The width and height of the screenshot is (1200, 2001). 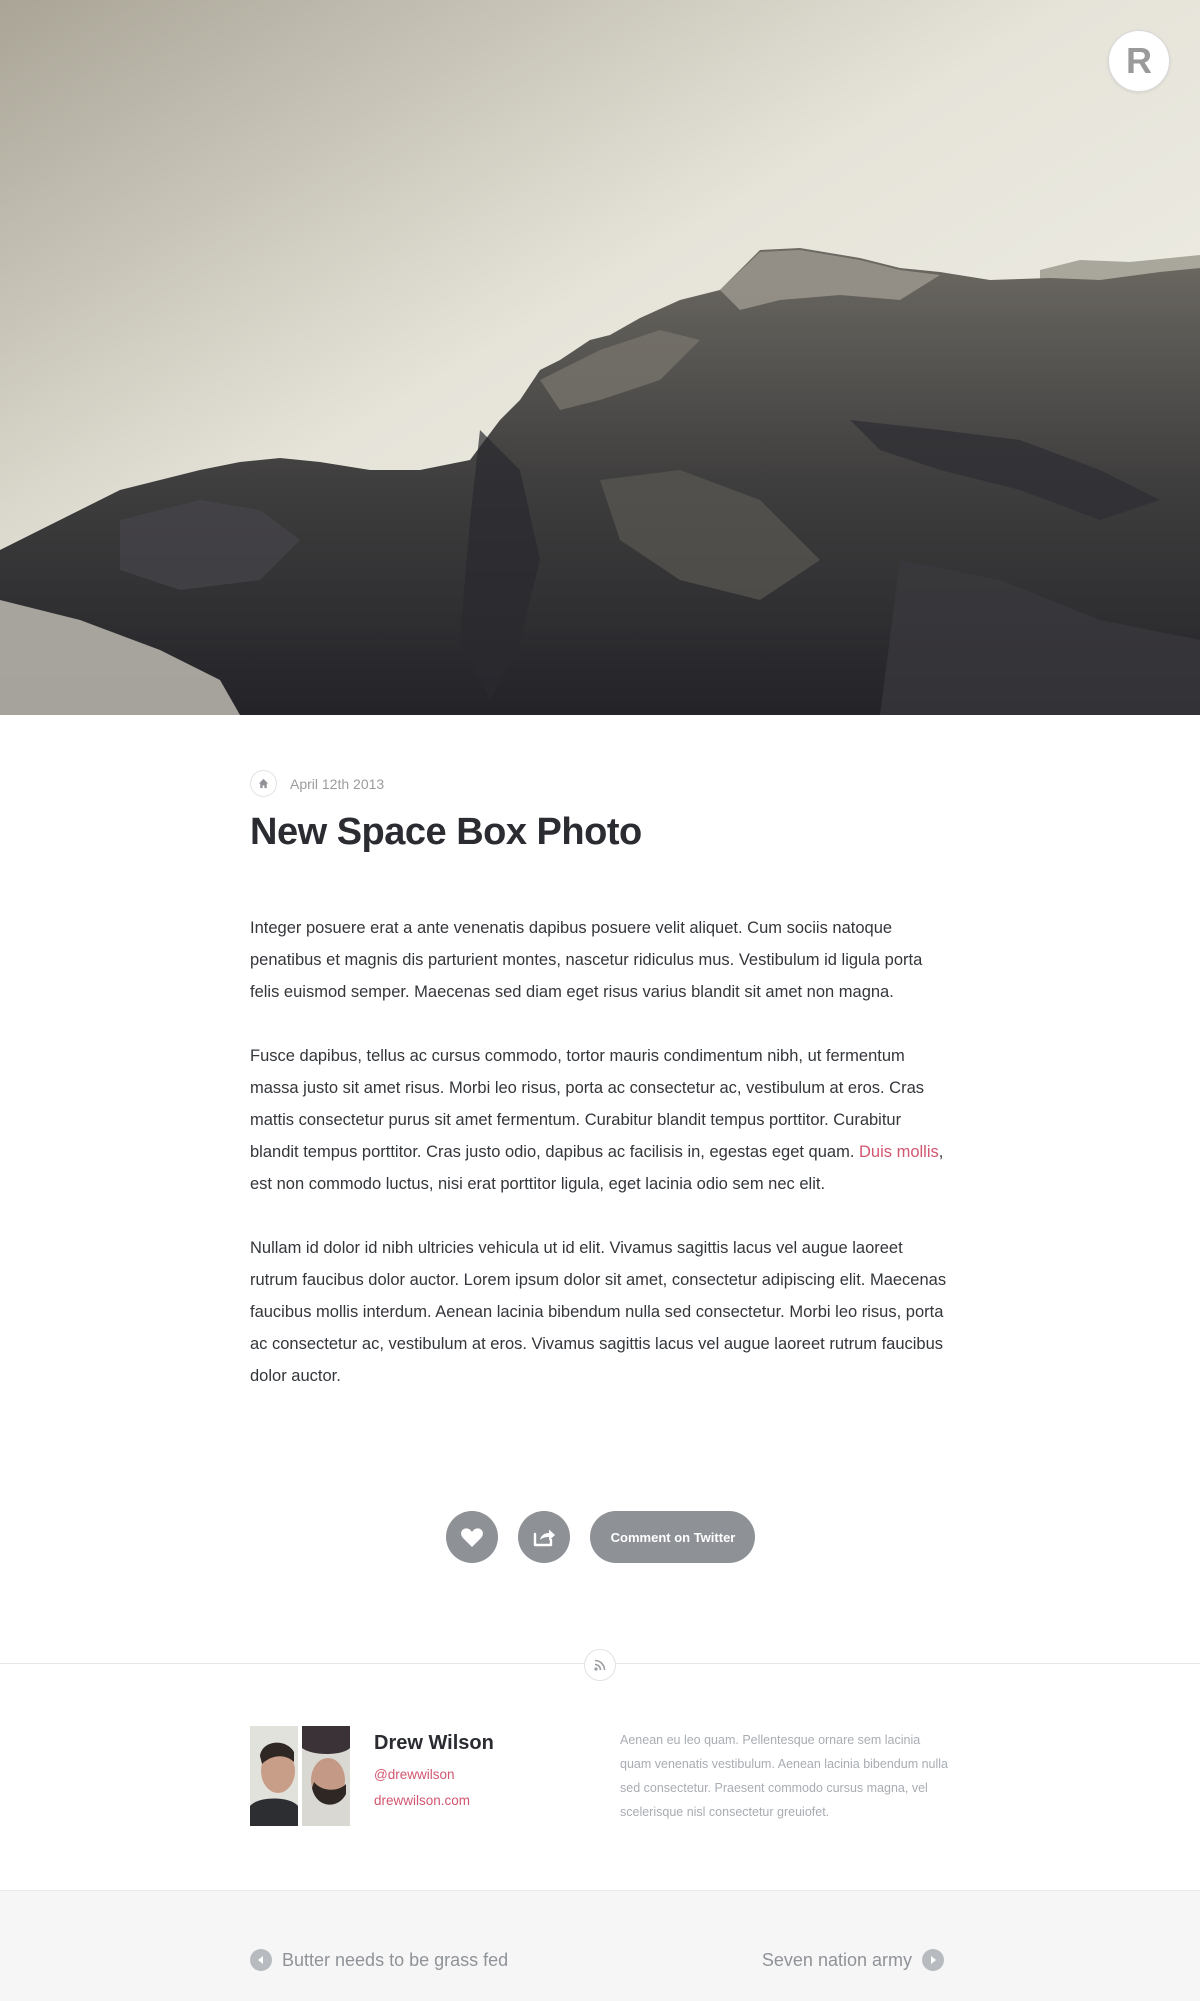 I want to click on author-website-link: drewwilson.com, so click(x=434, y=1800).